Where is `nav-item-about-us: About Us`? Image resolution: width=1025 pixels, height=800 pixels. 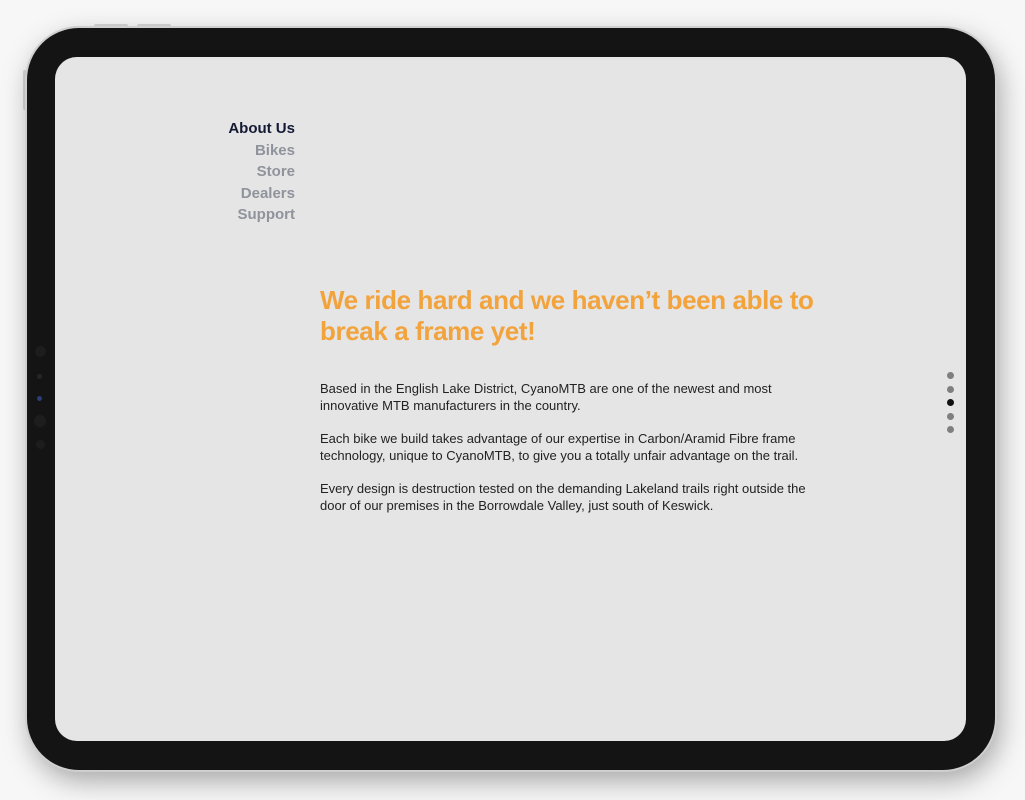 nav-item-about-us: About Us is located at coordinates (250, 129).